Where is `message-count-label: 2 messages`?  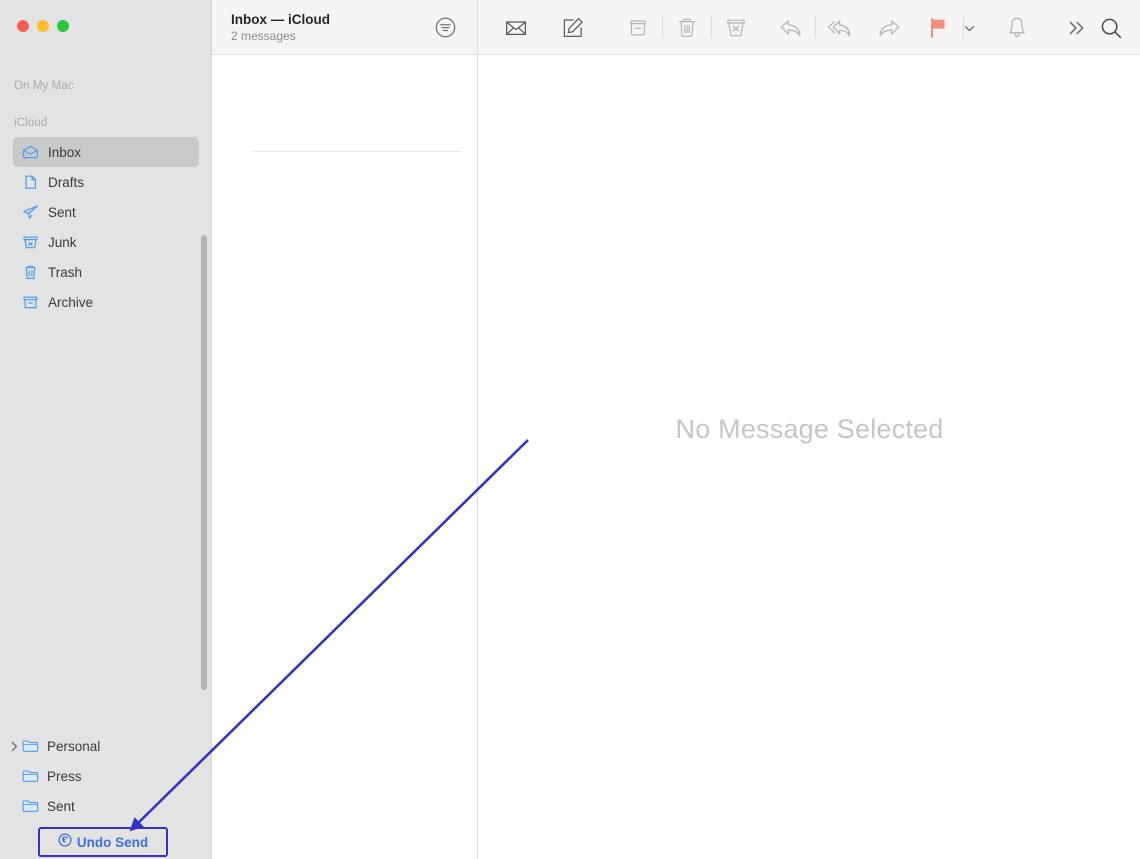
message-count-label: 2 messages is located at coordinates (263, 36).